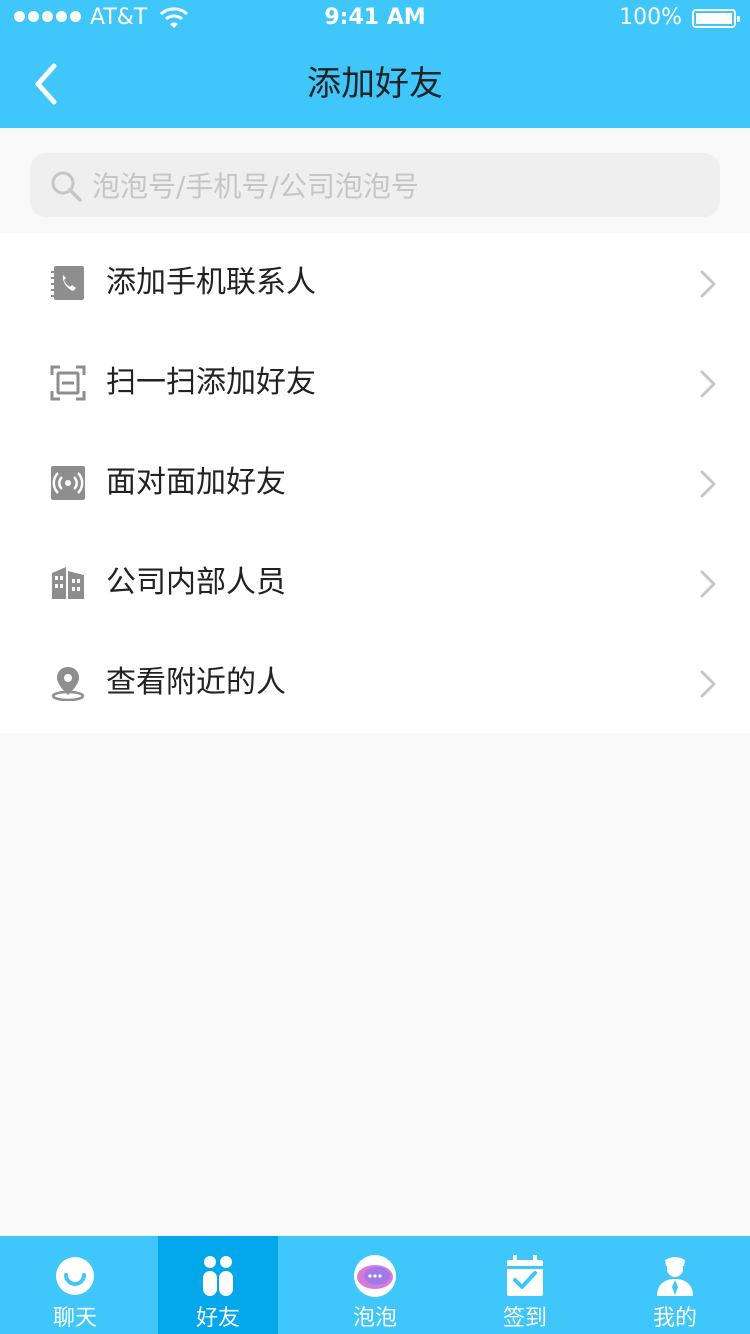 This screenshot has height=1334, width=750. Describe the element at coordinates (75, 1276) in the screenshot. I see `chat-icon` at that location.